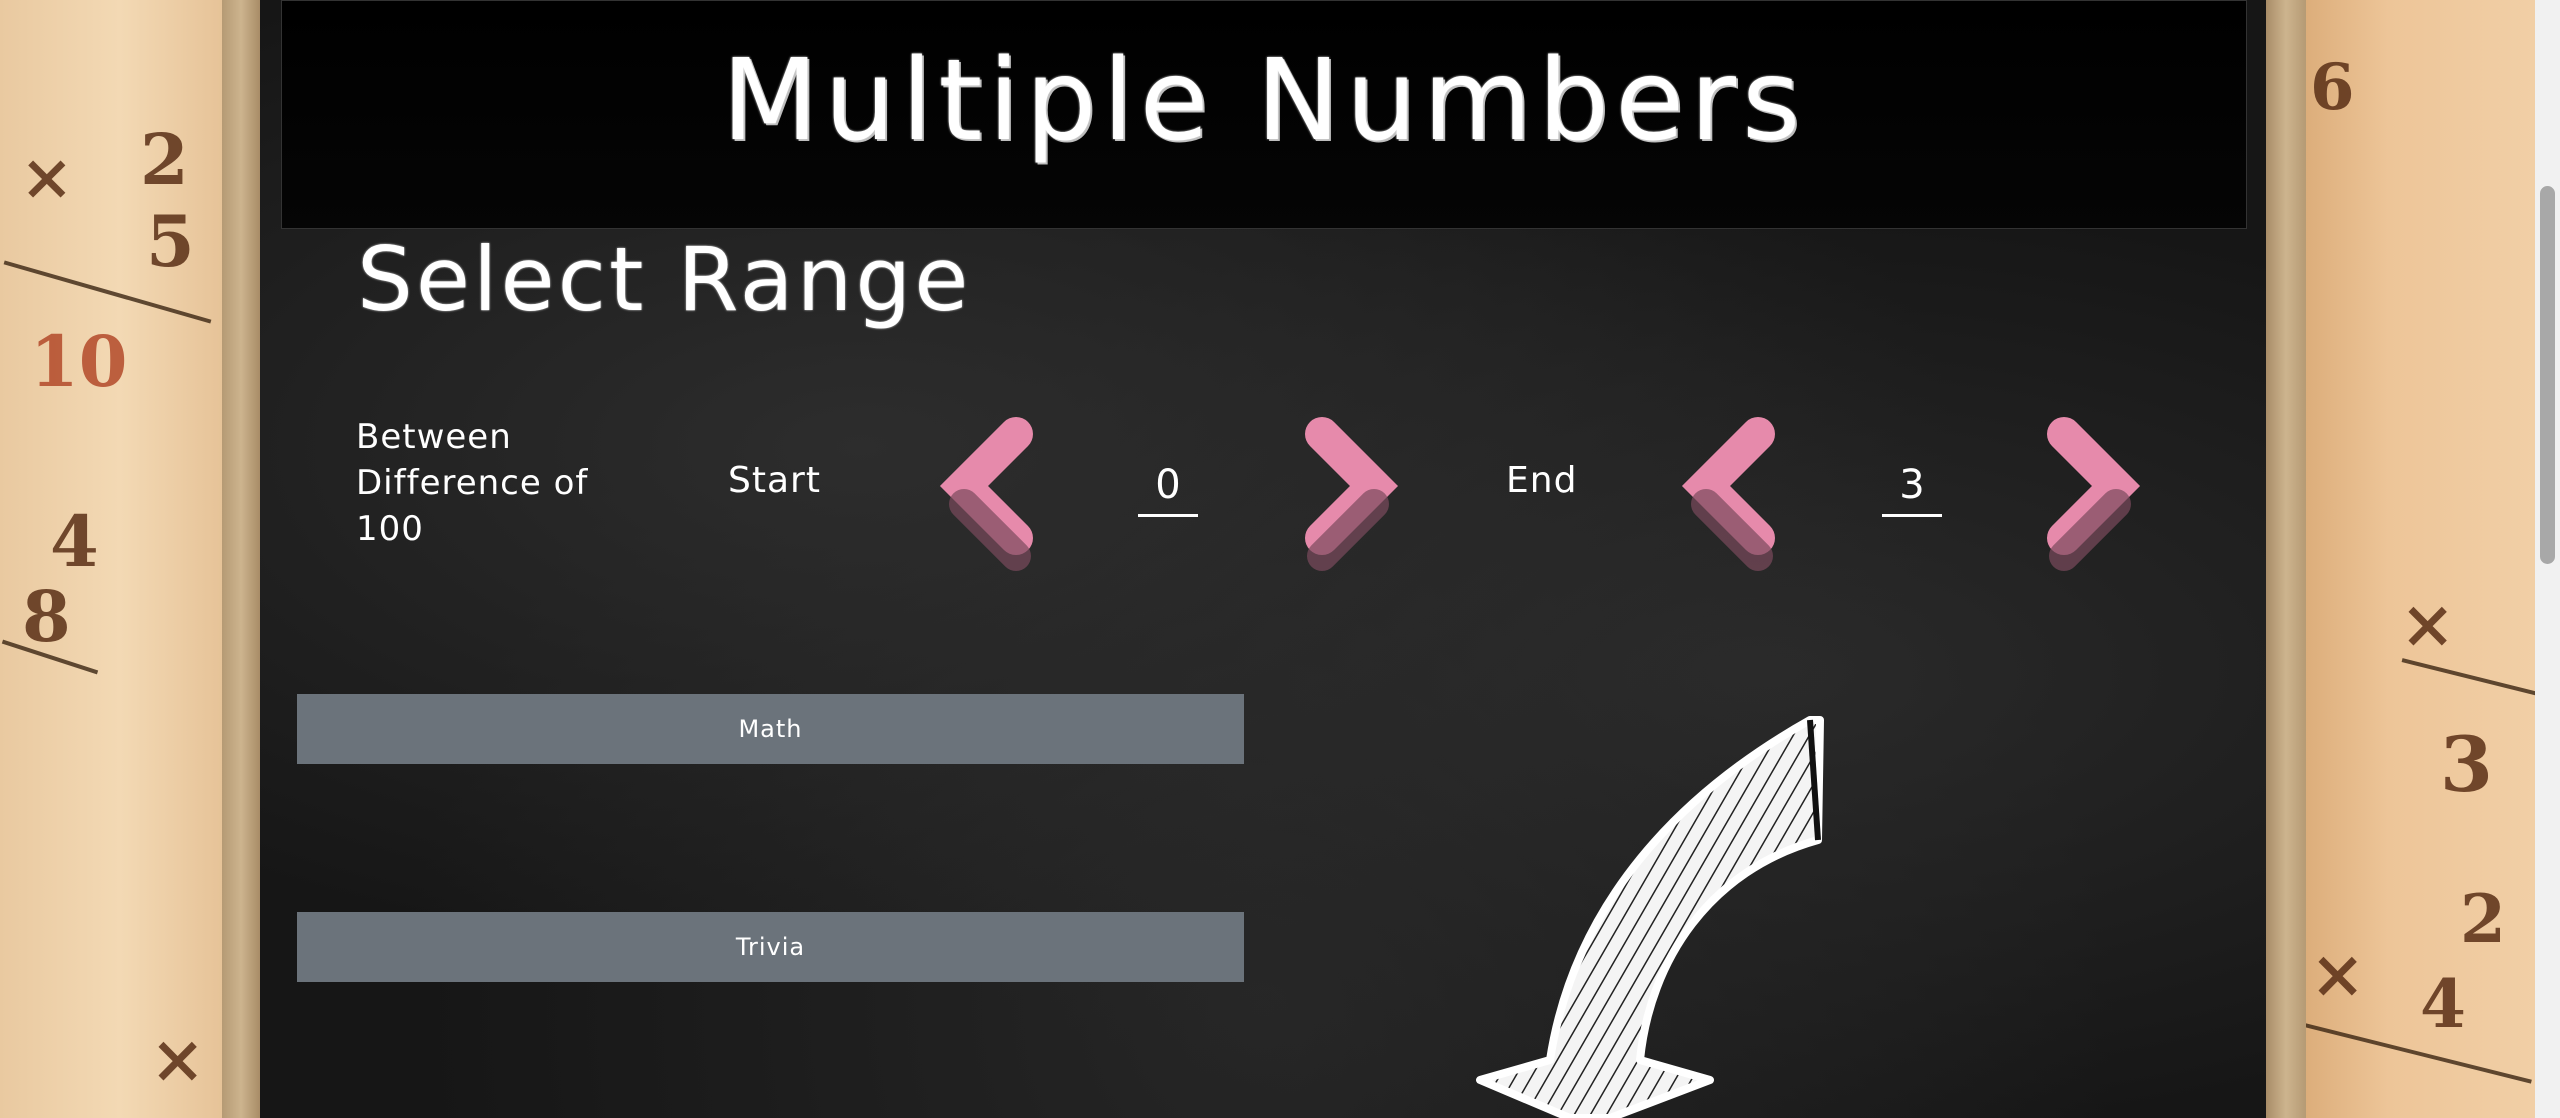  I want to click on start-label: Start, so click(774, 480).